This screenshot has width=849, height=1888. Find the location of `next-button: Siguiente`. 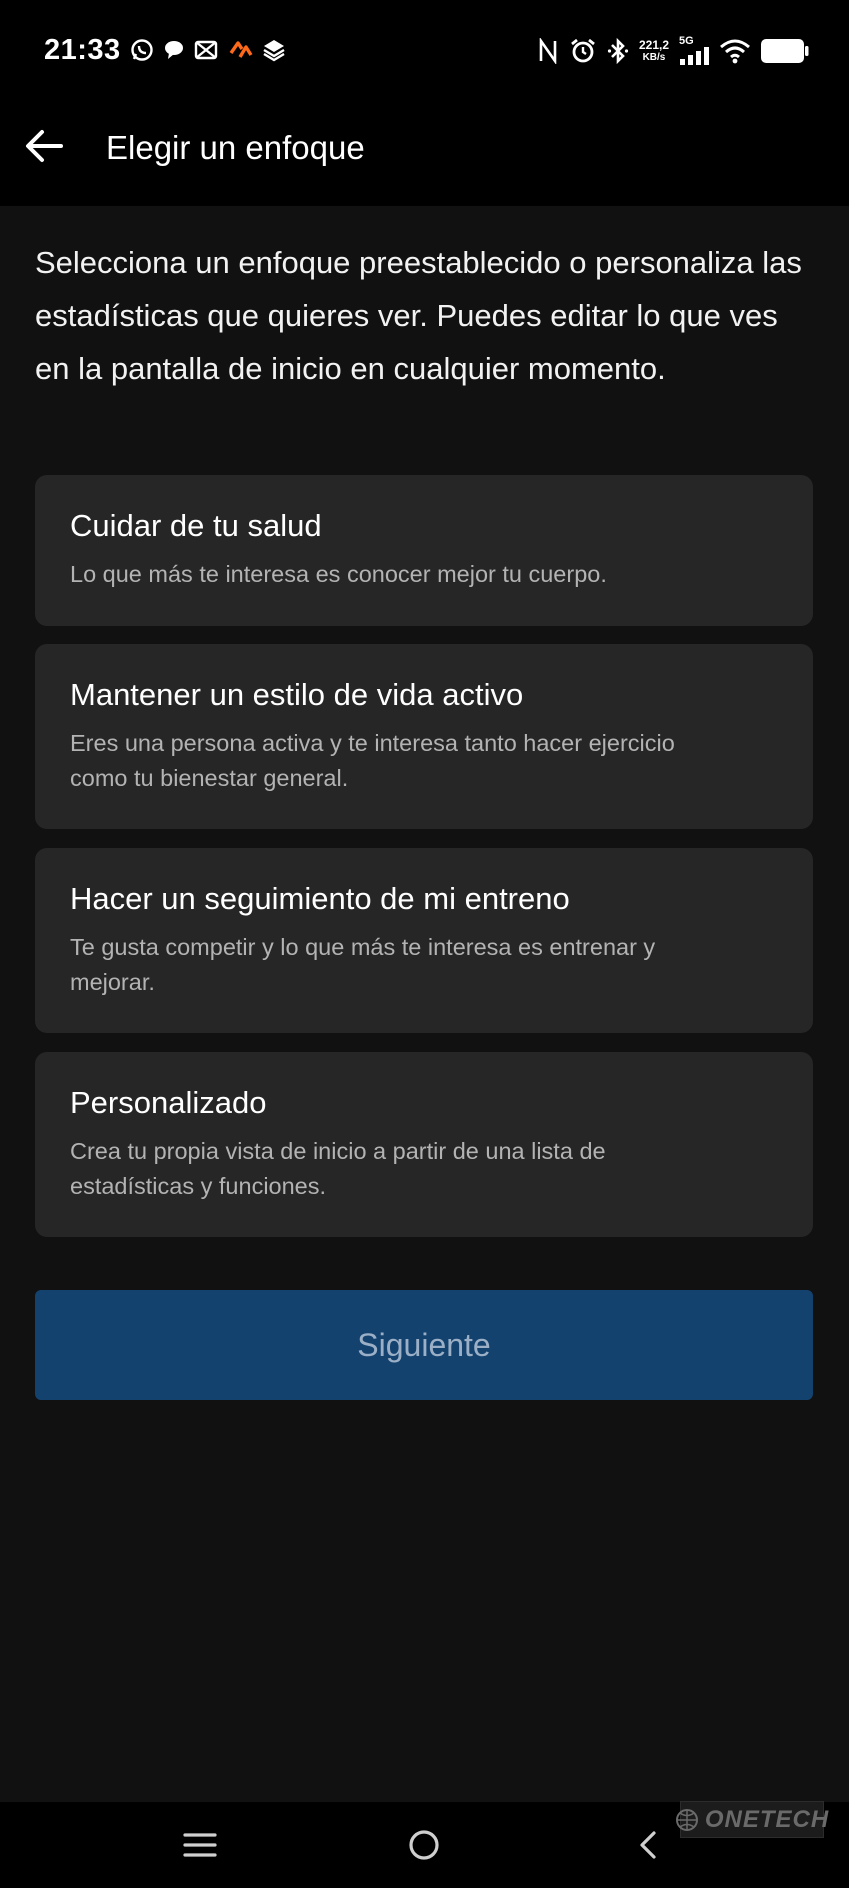

next-button: Siguiente is located at coordinates (424, 1345).